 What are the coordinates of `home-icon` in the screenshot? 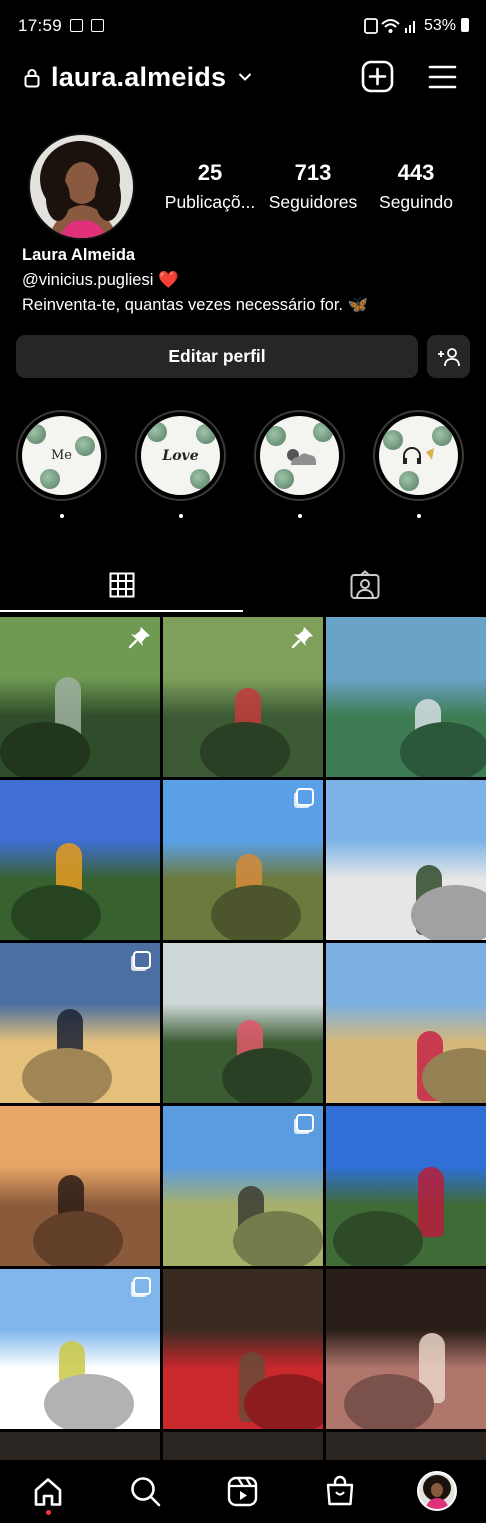 It's located at (48, 1492).